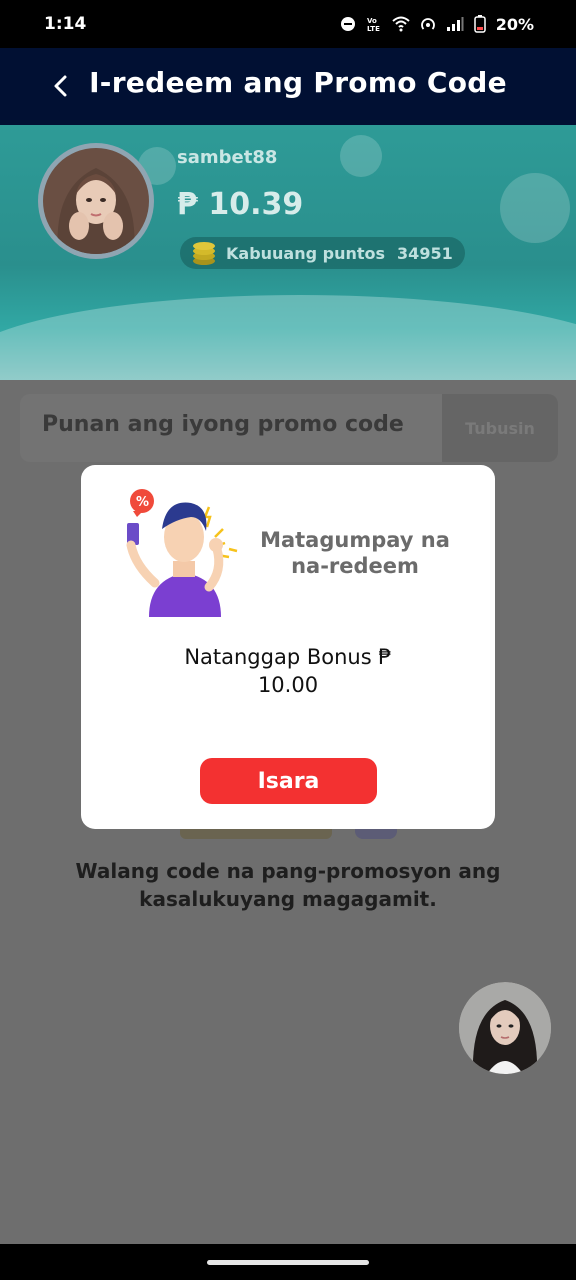  I want to click on close-button: Isara, so click(288, 781).